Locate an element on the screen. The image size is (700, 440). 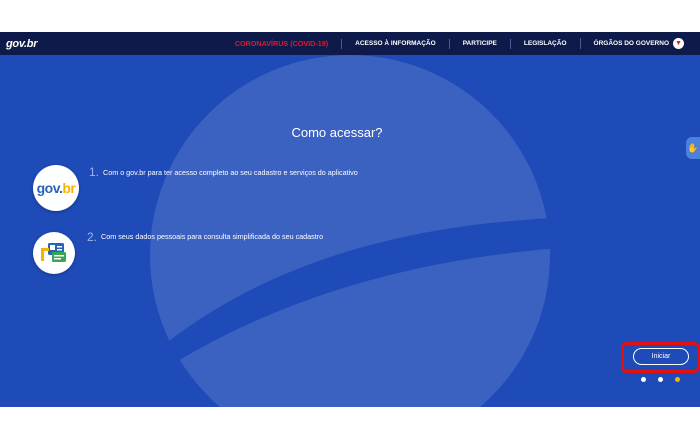
start-button: Iniciar is located at coordinates (661, 356).